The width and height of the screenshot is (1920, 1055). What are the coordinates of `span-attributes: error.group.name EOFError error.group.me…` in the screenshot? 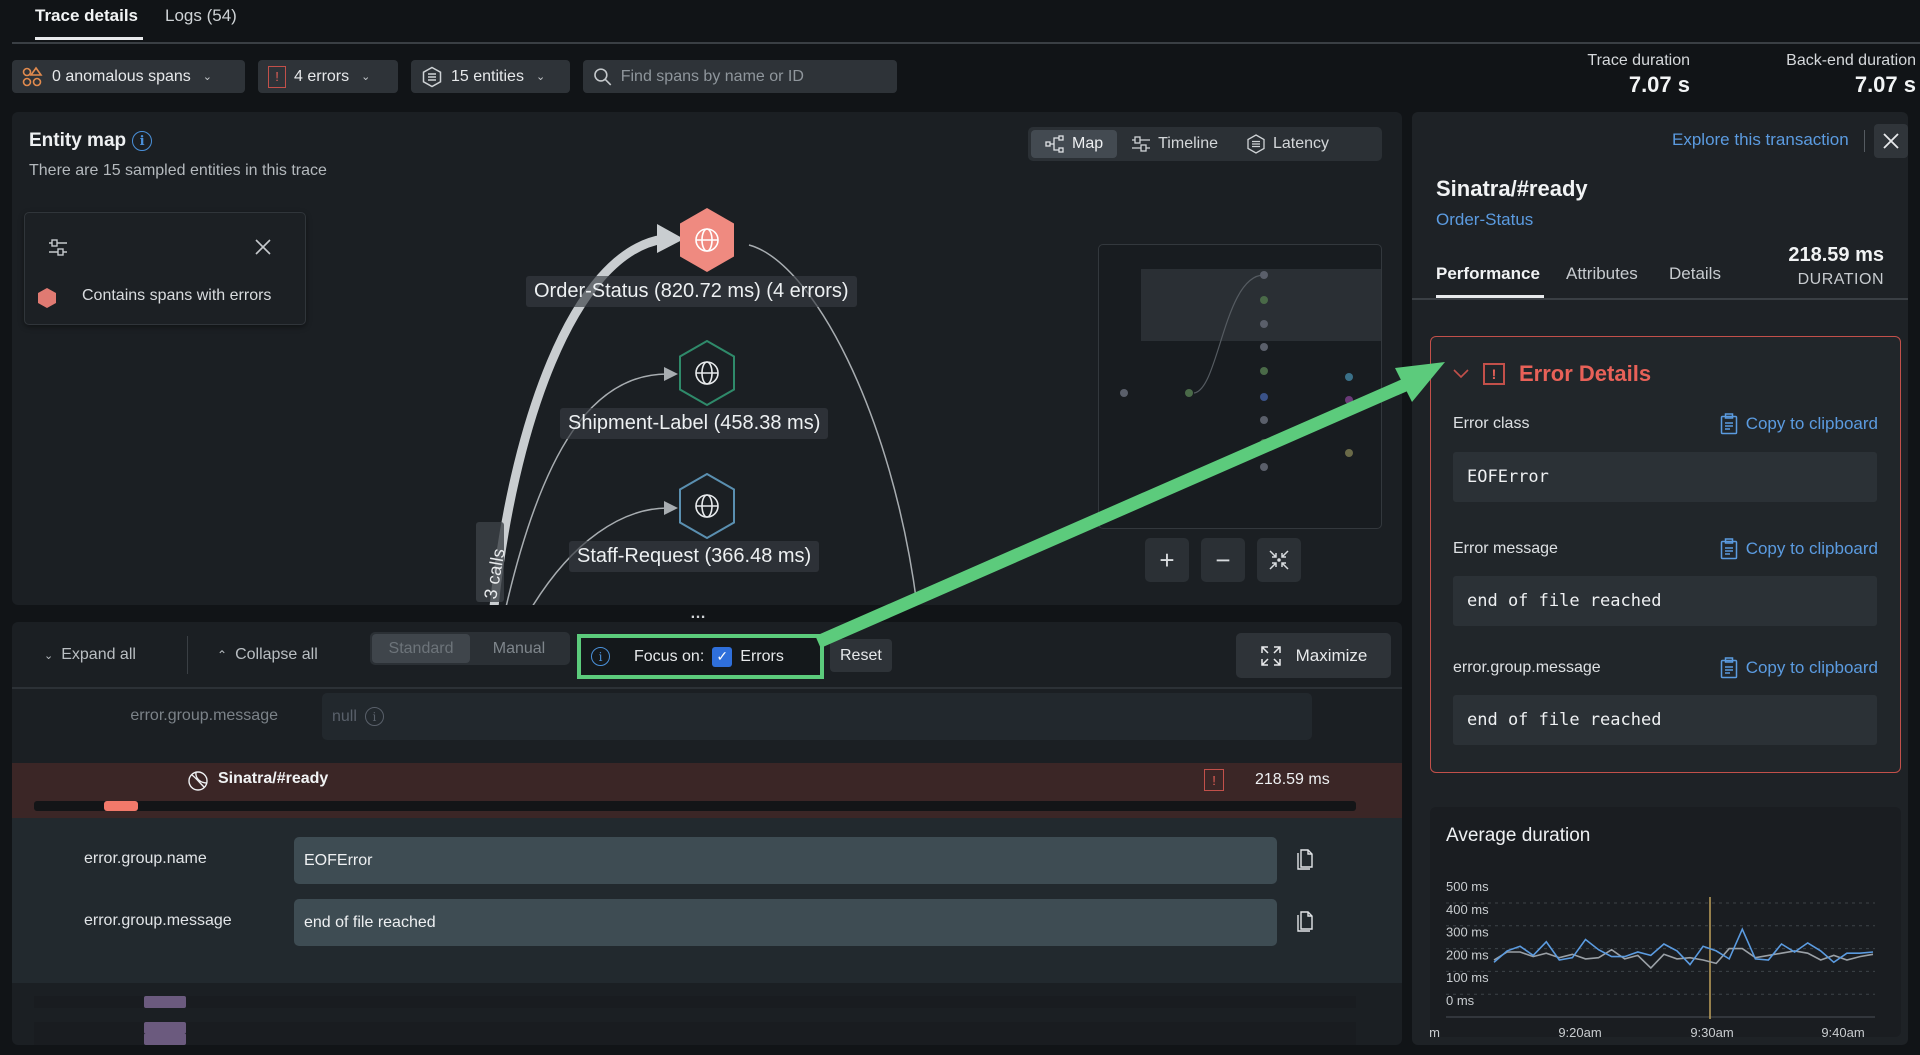 It's located at (707, 900).